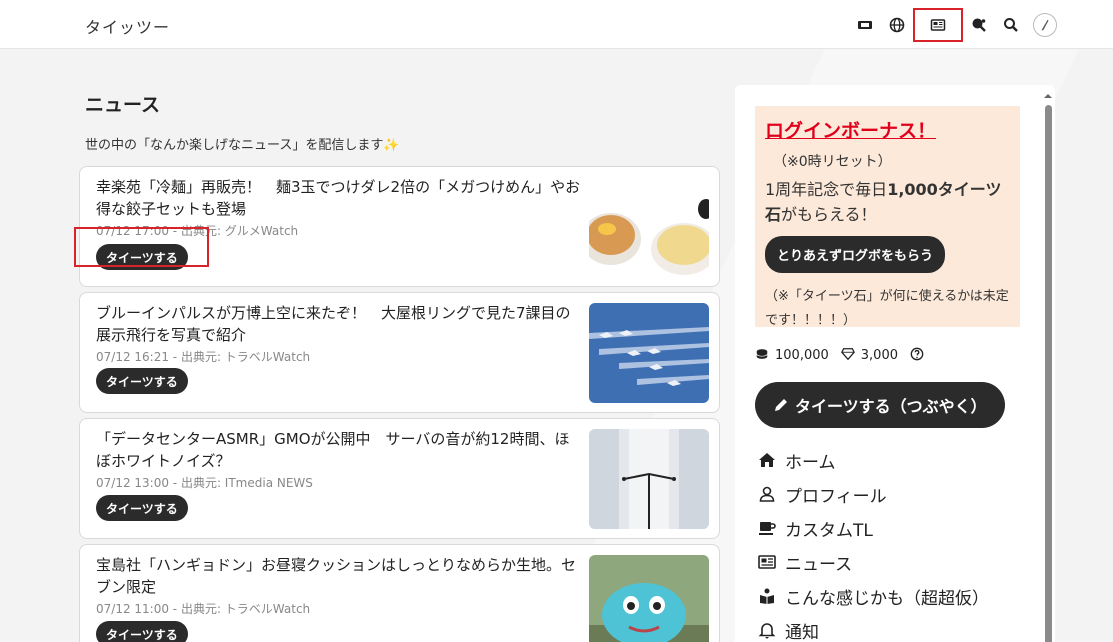 Image resolution: width=1113 pixels, height=642 pixels. What do you see at coordinates (767, 460) in the screenshot?
I see `home-icon` at bounding box center [767, 460].